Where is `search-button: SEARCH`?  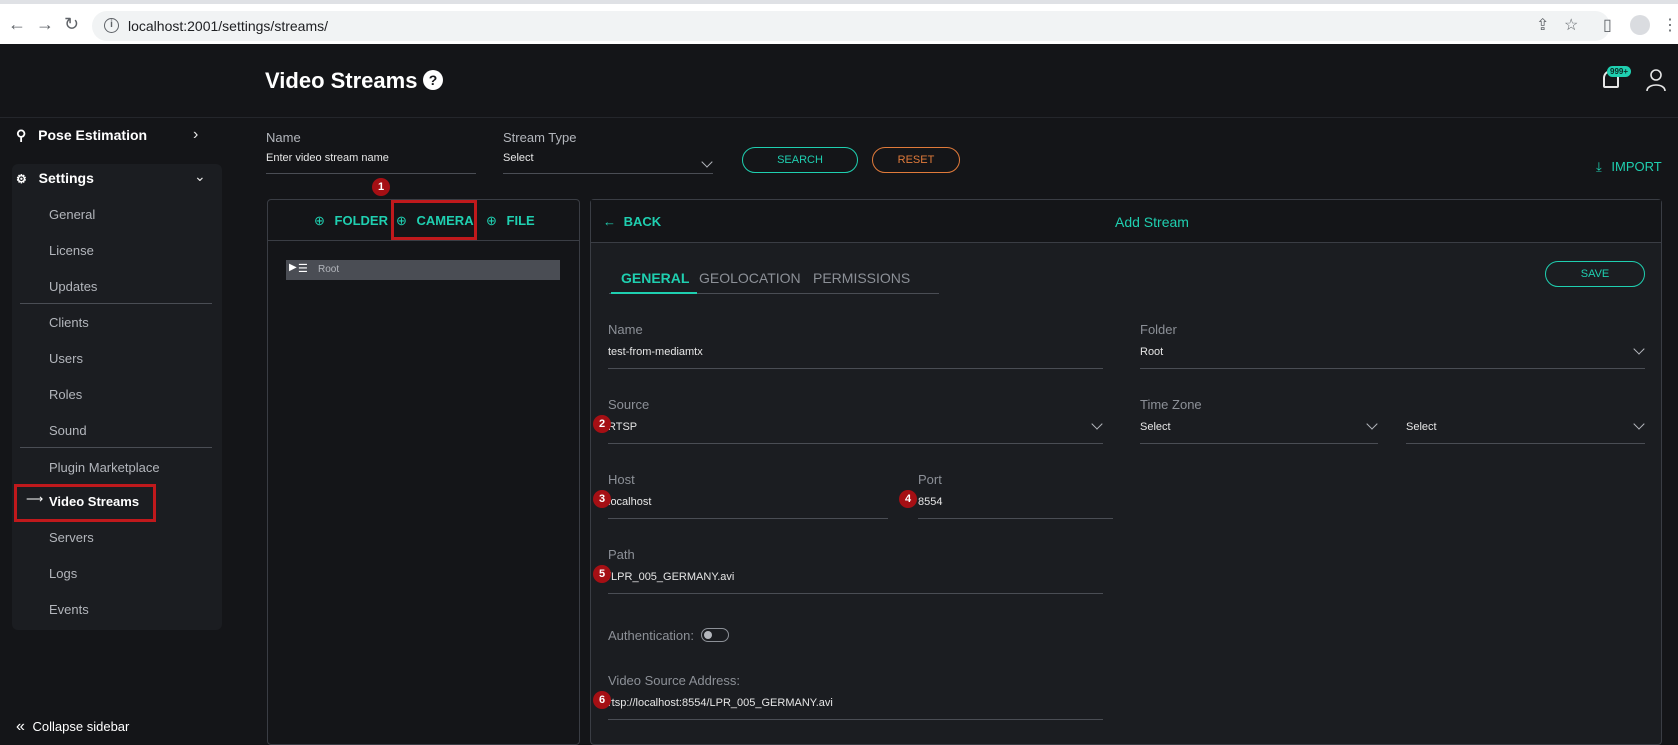 search-button: SEARCH is located at coordinates (800, 160).